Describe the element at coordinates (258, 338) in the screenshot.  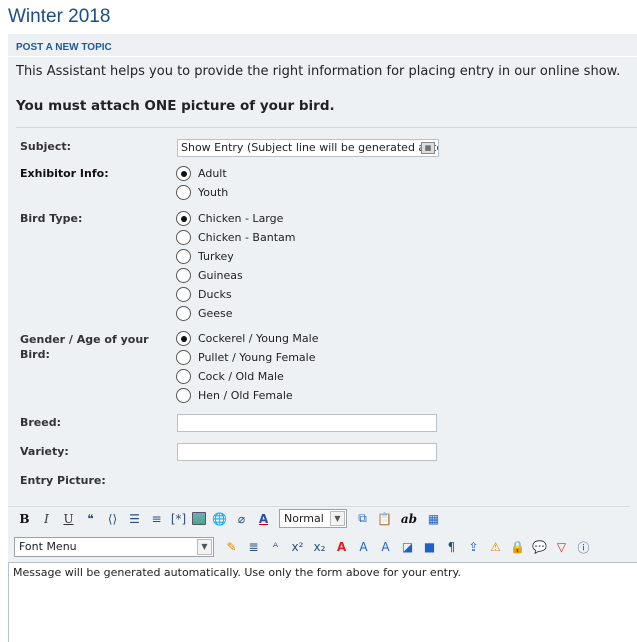
I see `radio-label: Cockerel / Young Male` at that location.